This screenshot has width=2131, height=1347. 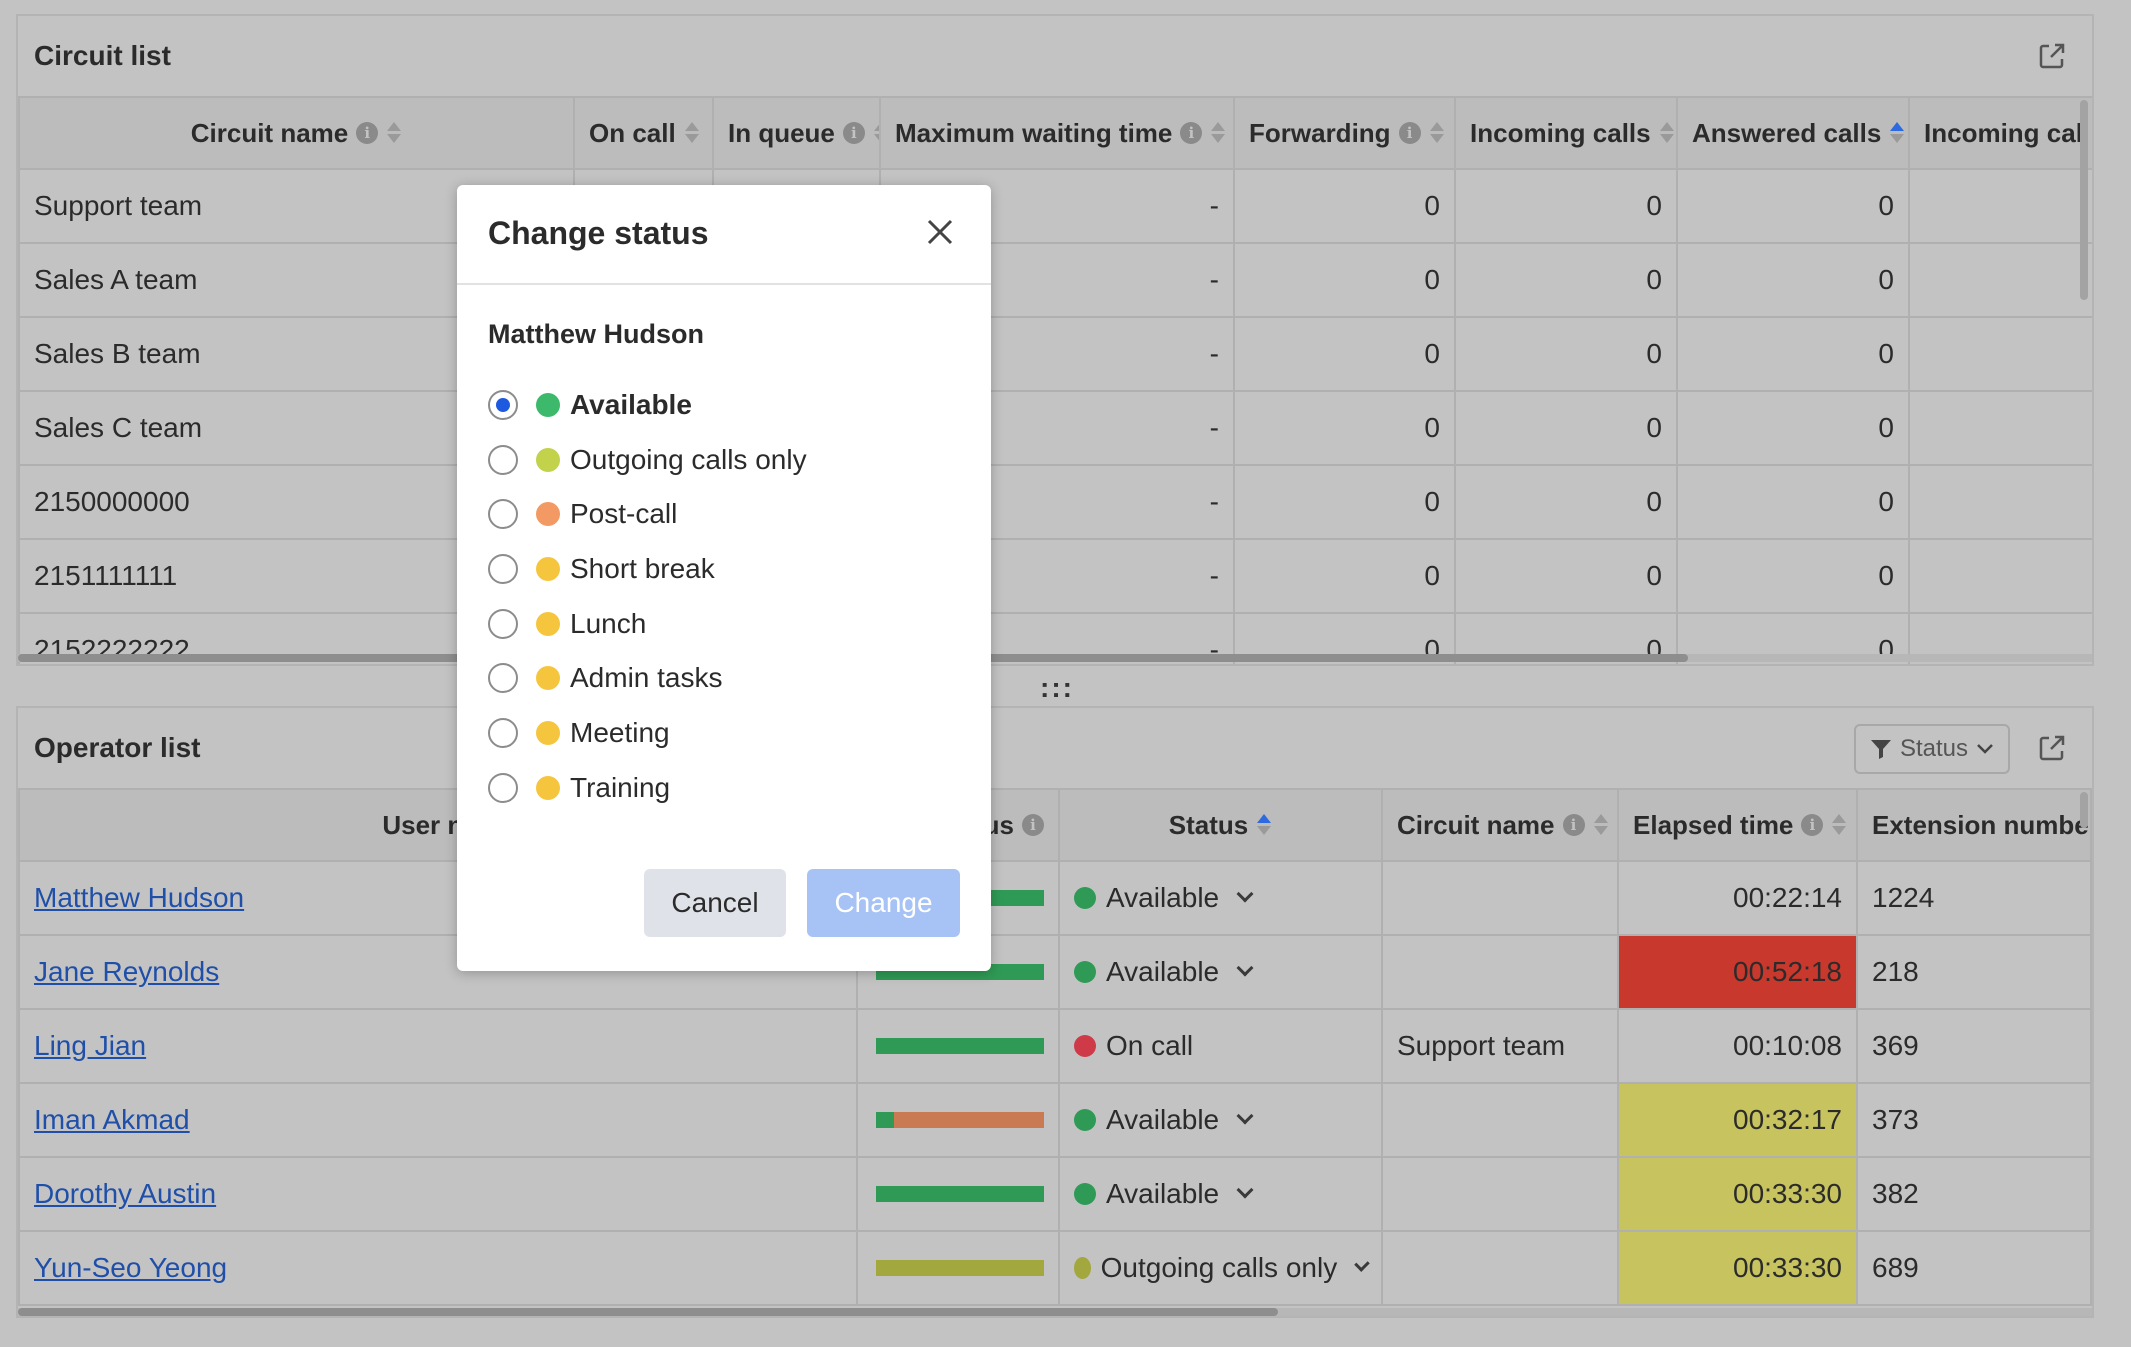 What do you see at coordinates (1793, 133) in the screenshot?
I see `col-answered-calls: Answered calls` at bounding box center [1793, 133].